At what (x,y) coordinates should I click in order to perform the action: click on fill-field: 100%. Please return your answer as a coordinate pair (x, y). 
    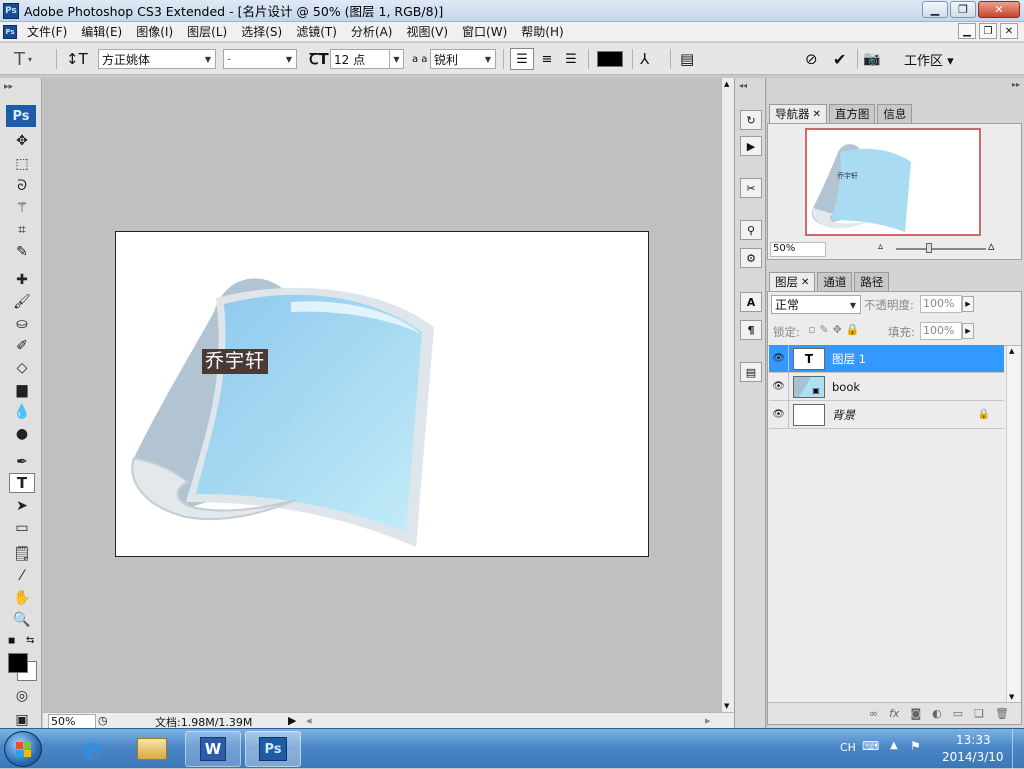
    Looking at the image, I should click on (941, 331).